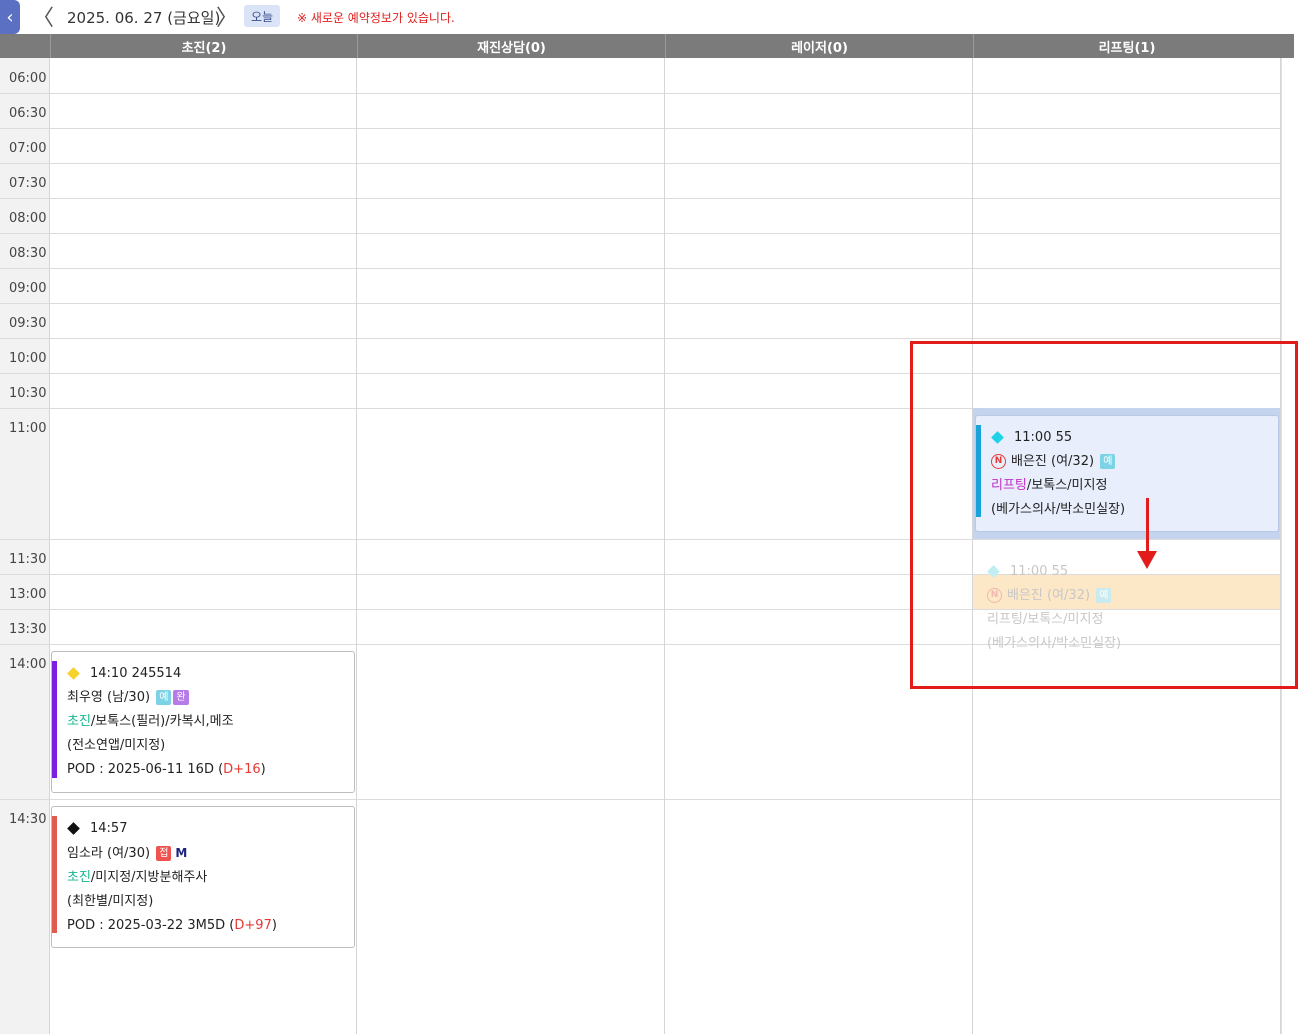 Image resolution: width=1299 pixels, height=1034 pixels. Describe the element at coordinates (28, 323) in the screenshot. I see `time-label: 09:30` at that location.